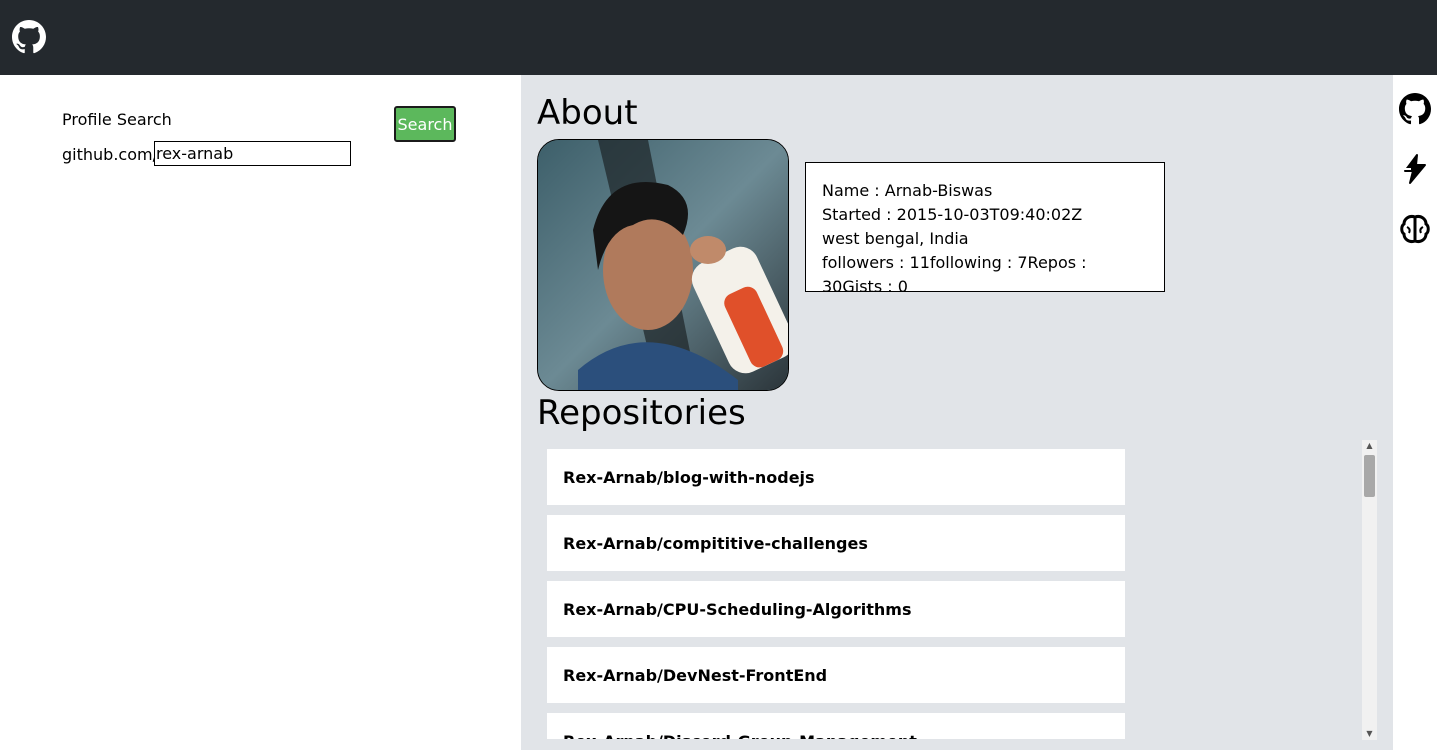 Image resolution: width=1437 pixels, height=750 pixels. I want to click on url-prefix: github.com/, so click(110, 154).